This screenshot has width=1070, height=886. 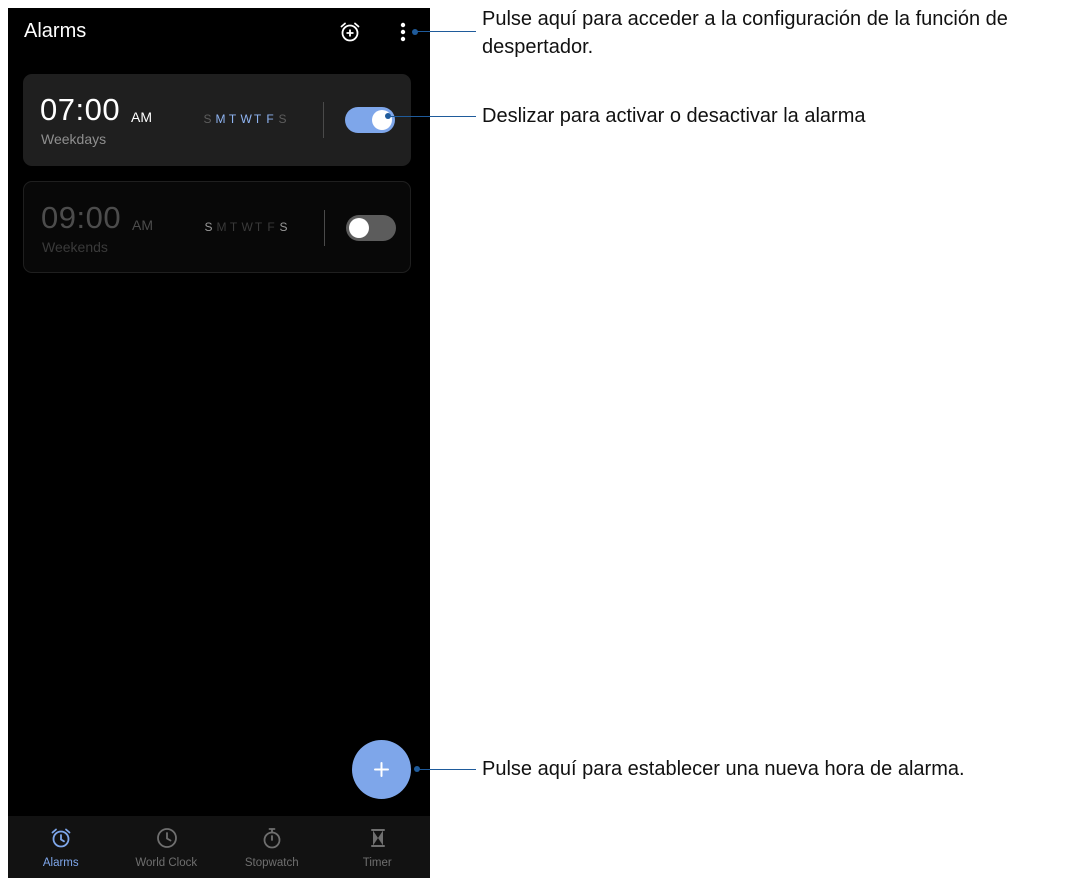 What do you see at coordinates (377, 838) in the screenshot?
I see `hourglass-icon` at bounding box center [377, 838].